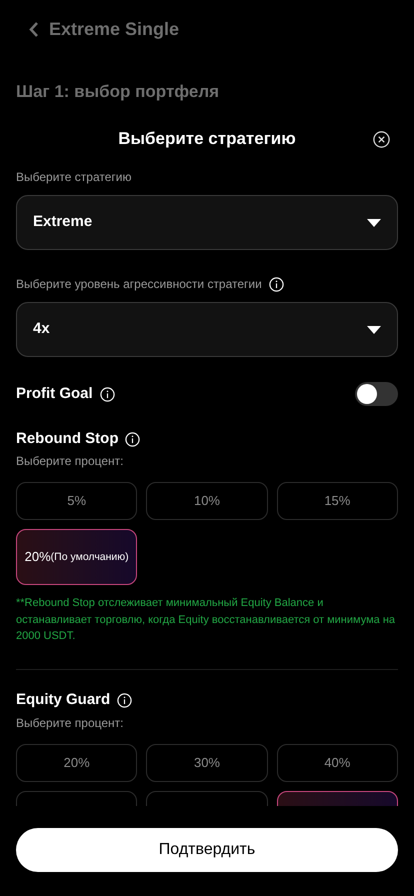 This screenshot has height=896, width=414. What do you see at coordinates (206, 620) in the screenshot?
I see `note-text: **Rebound Stop отслеживает минимальный Equity Balance и останавливает торговлю, когда Equity восстанавливается от минимума на 2000 USDT.` at bounding box center [206, 620].